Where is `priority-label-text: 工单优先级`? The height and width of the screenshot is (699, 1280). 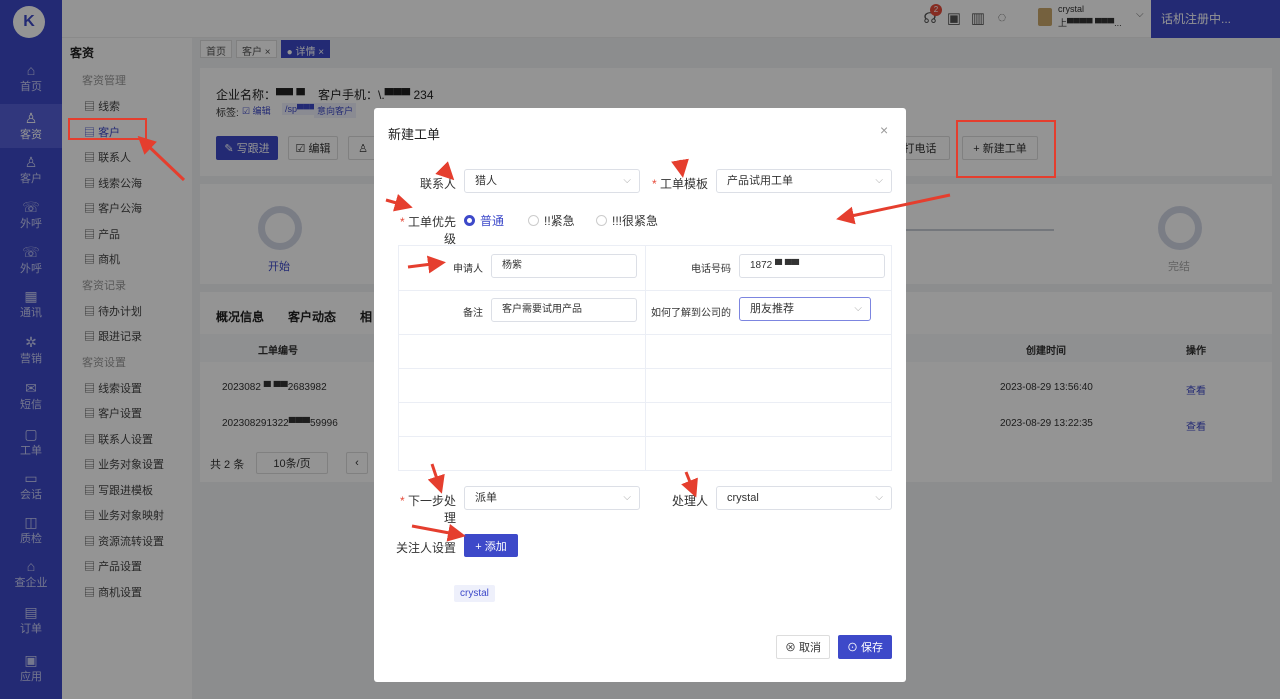 priority-label-text: 工单优先级 is located at coordinates (431, 230).